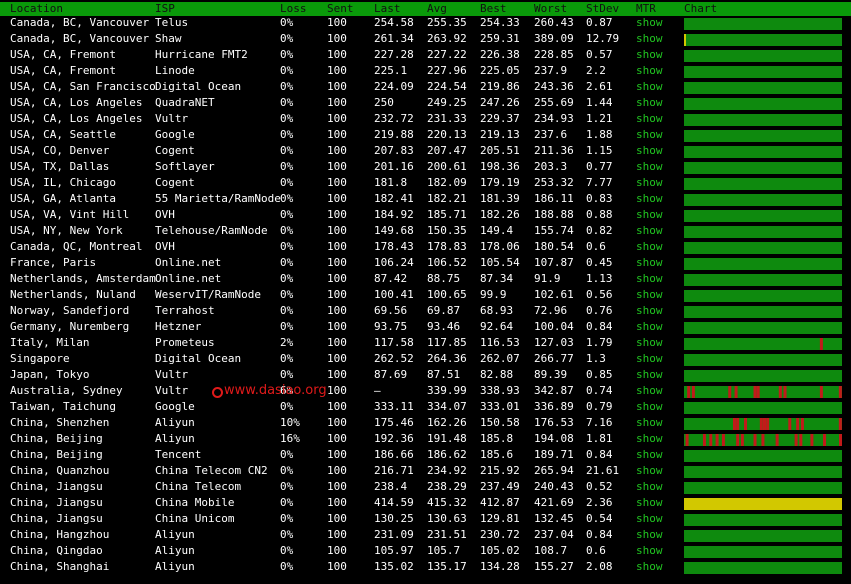  I want to click on last-cell: 250, so click(384, 102).